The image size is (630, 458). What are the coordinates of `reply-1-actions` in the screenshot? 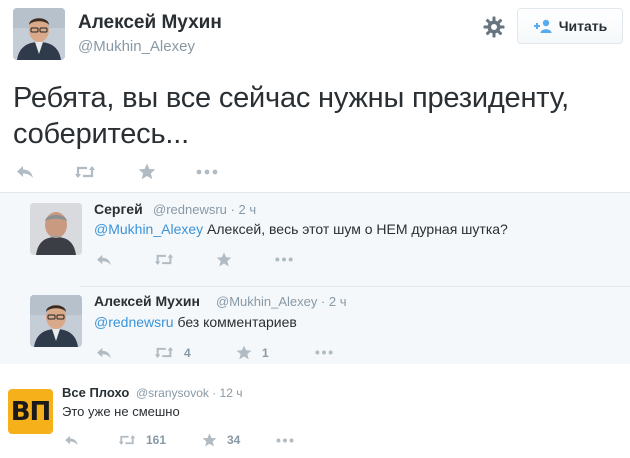 It's located at (195, 259).